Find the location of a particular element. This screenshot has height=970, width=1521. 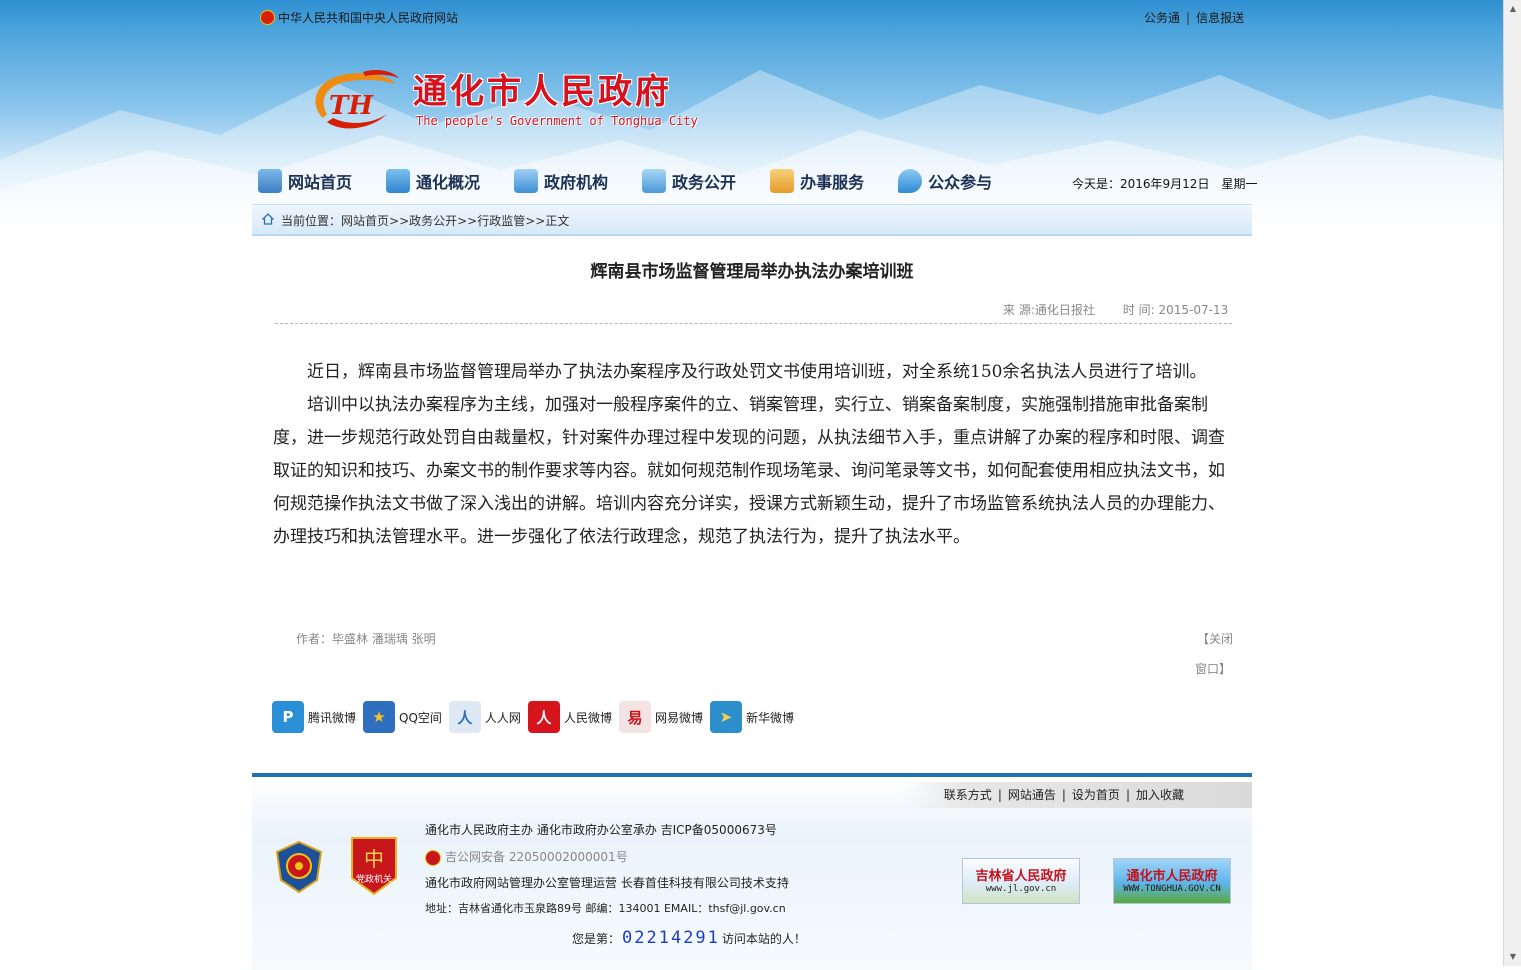

nav-public-label: 政务公开 is located at coordinates (704, 182).